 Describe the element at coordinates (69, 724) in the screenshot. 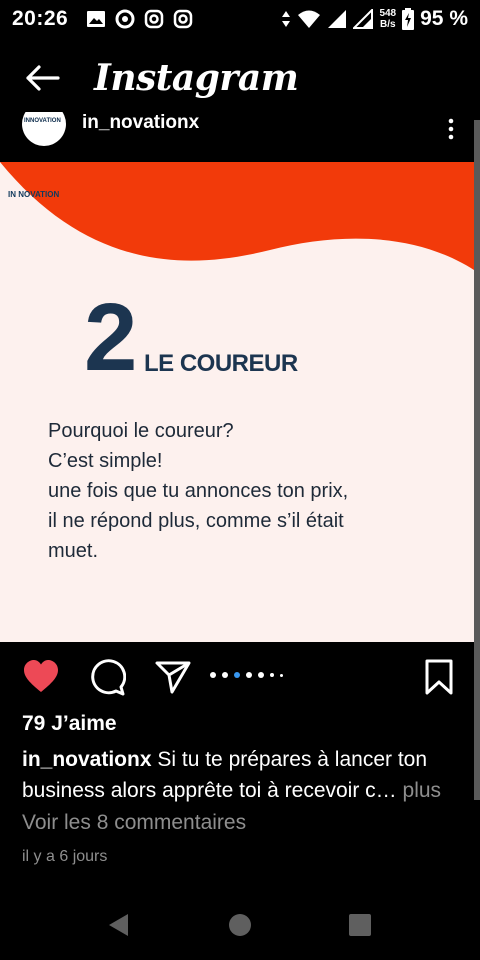

I see `like-count: 79 J’aime` at that location.